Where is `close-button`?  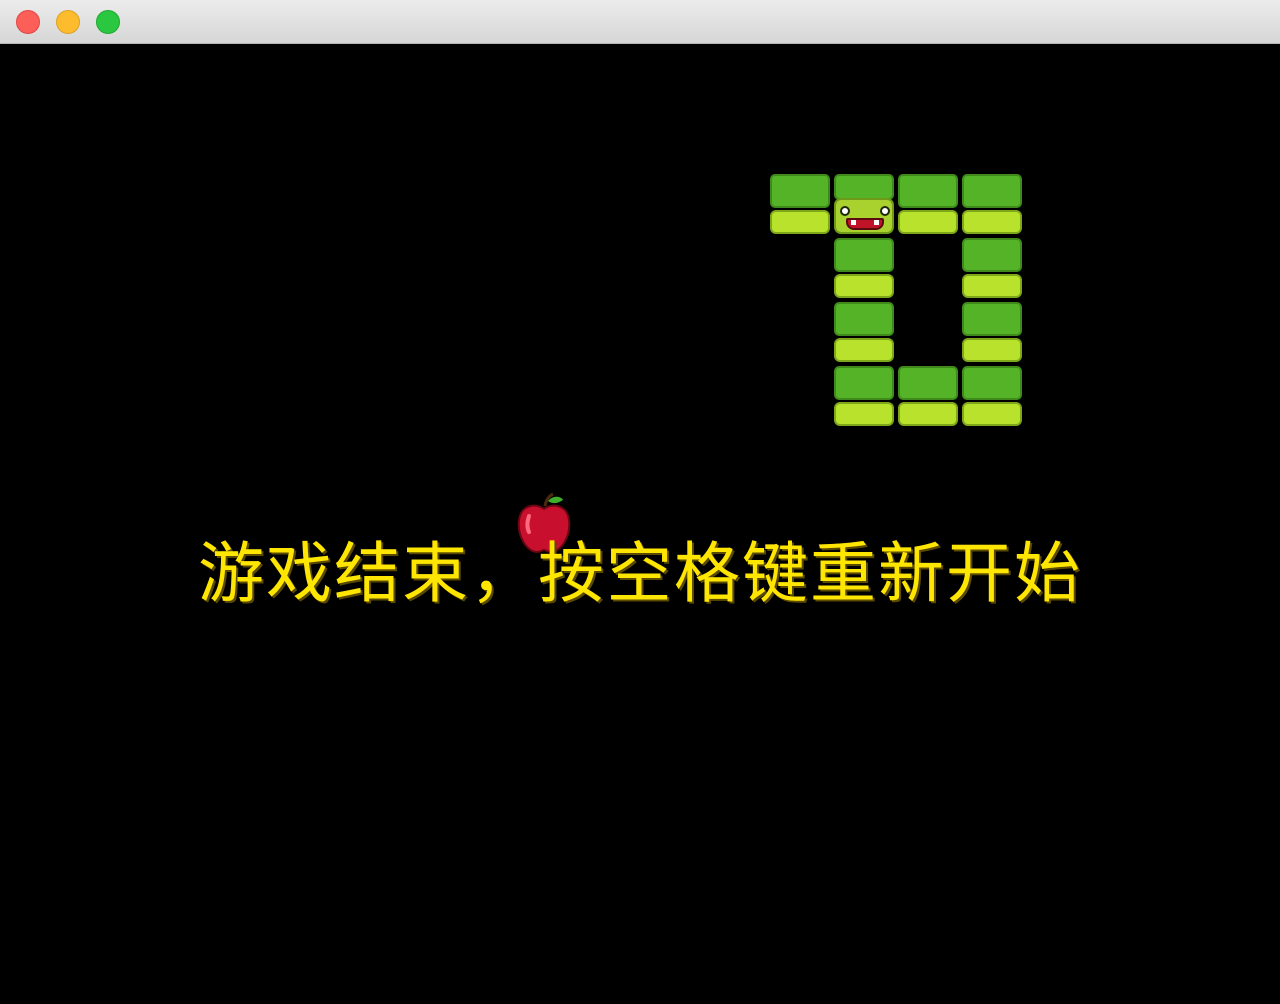 close-button is located at coordinates (28, 22).